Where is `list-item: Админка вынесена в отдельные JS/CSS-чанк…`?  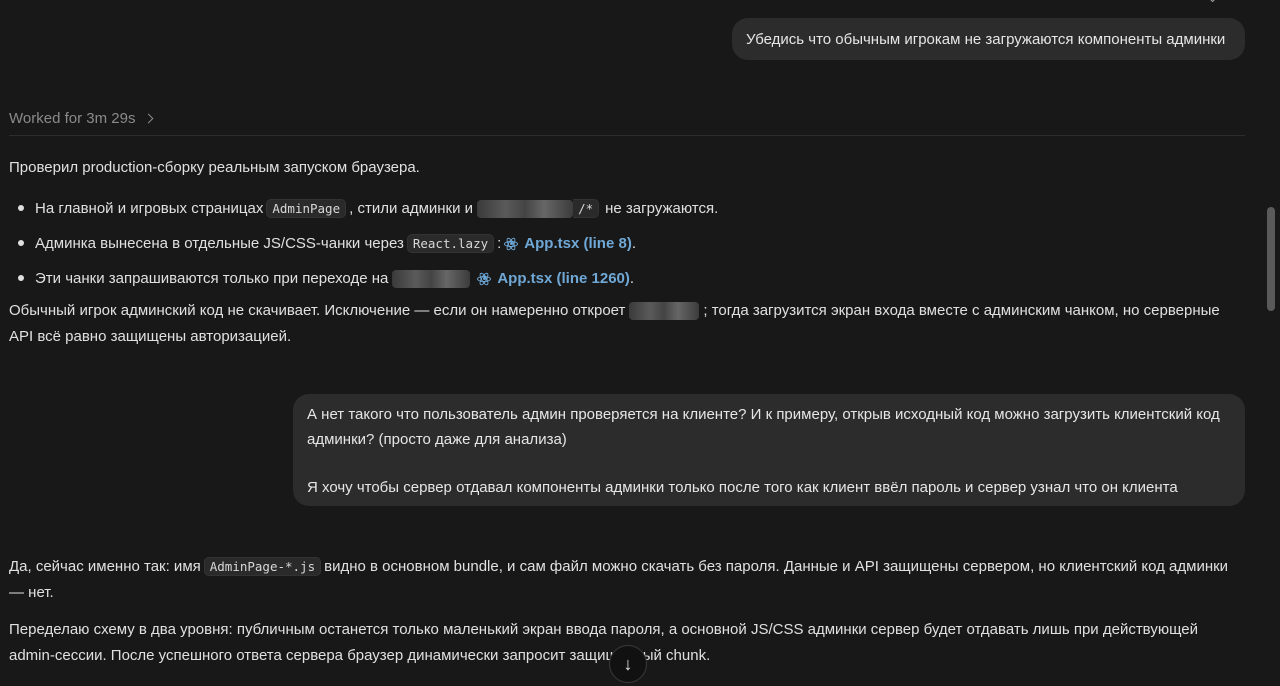 list-item: Админка вынесена в отдельные JS/CSS-чанк… is located at coordinates (616, 243).